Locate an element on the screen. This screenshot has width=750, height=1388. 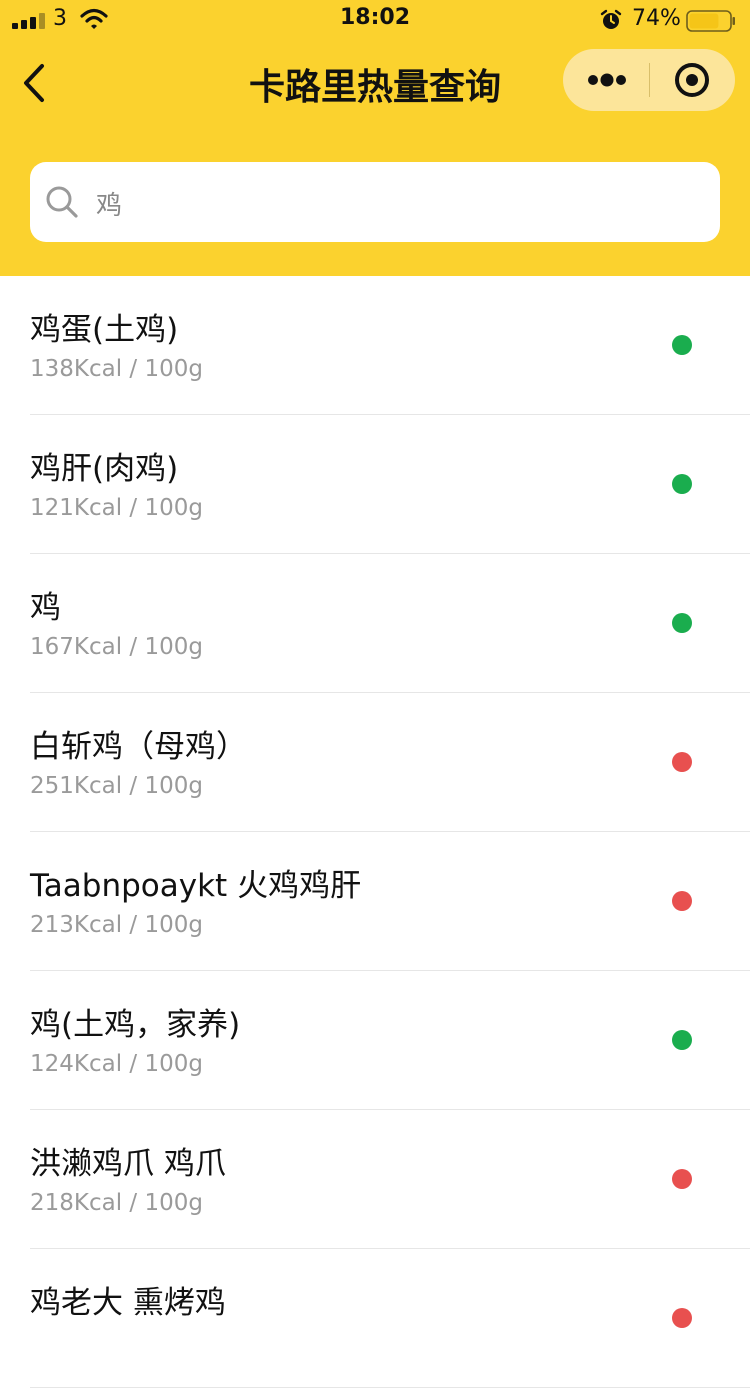
close-button is located at coordinates (692, 80).